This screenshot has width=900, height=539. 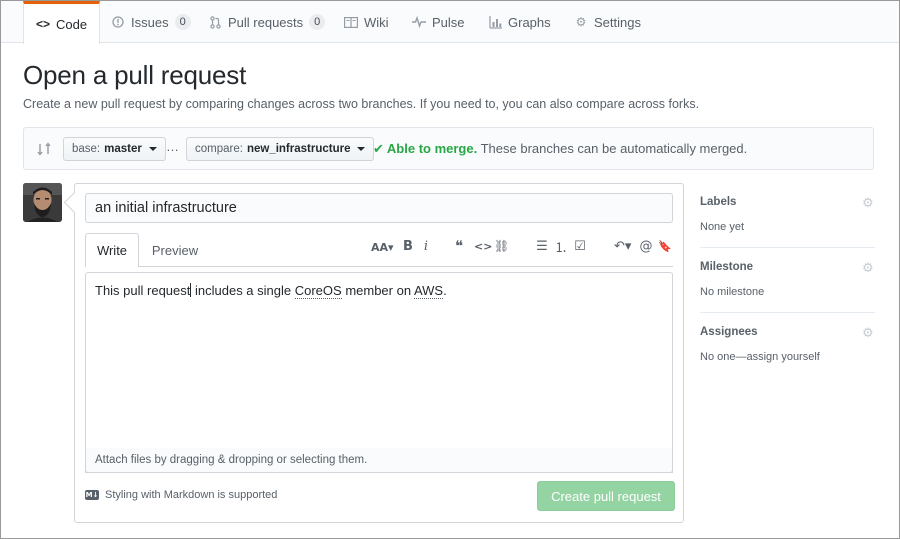 What do you see at coordinates (665, 246) in the screenshot?
I see `bookmark-icon: 🔖` at bounding box center [665, 246].